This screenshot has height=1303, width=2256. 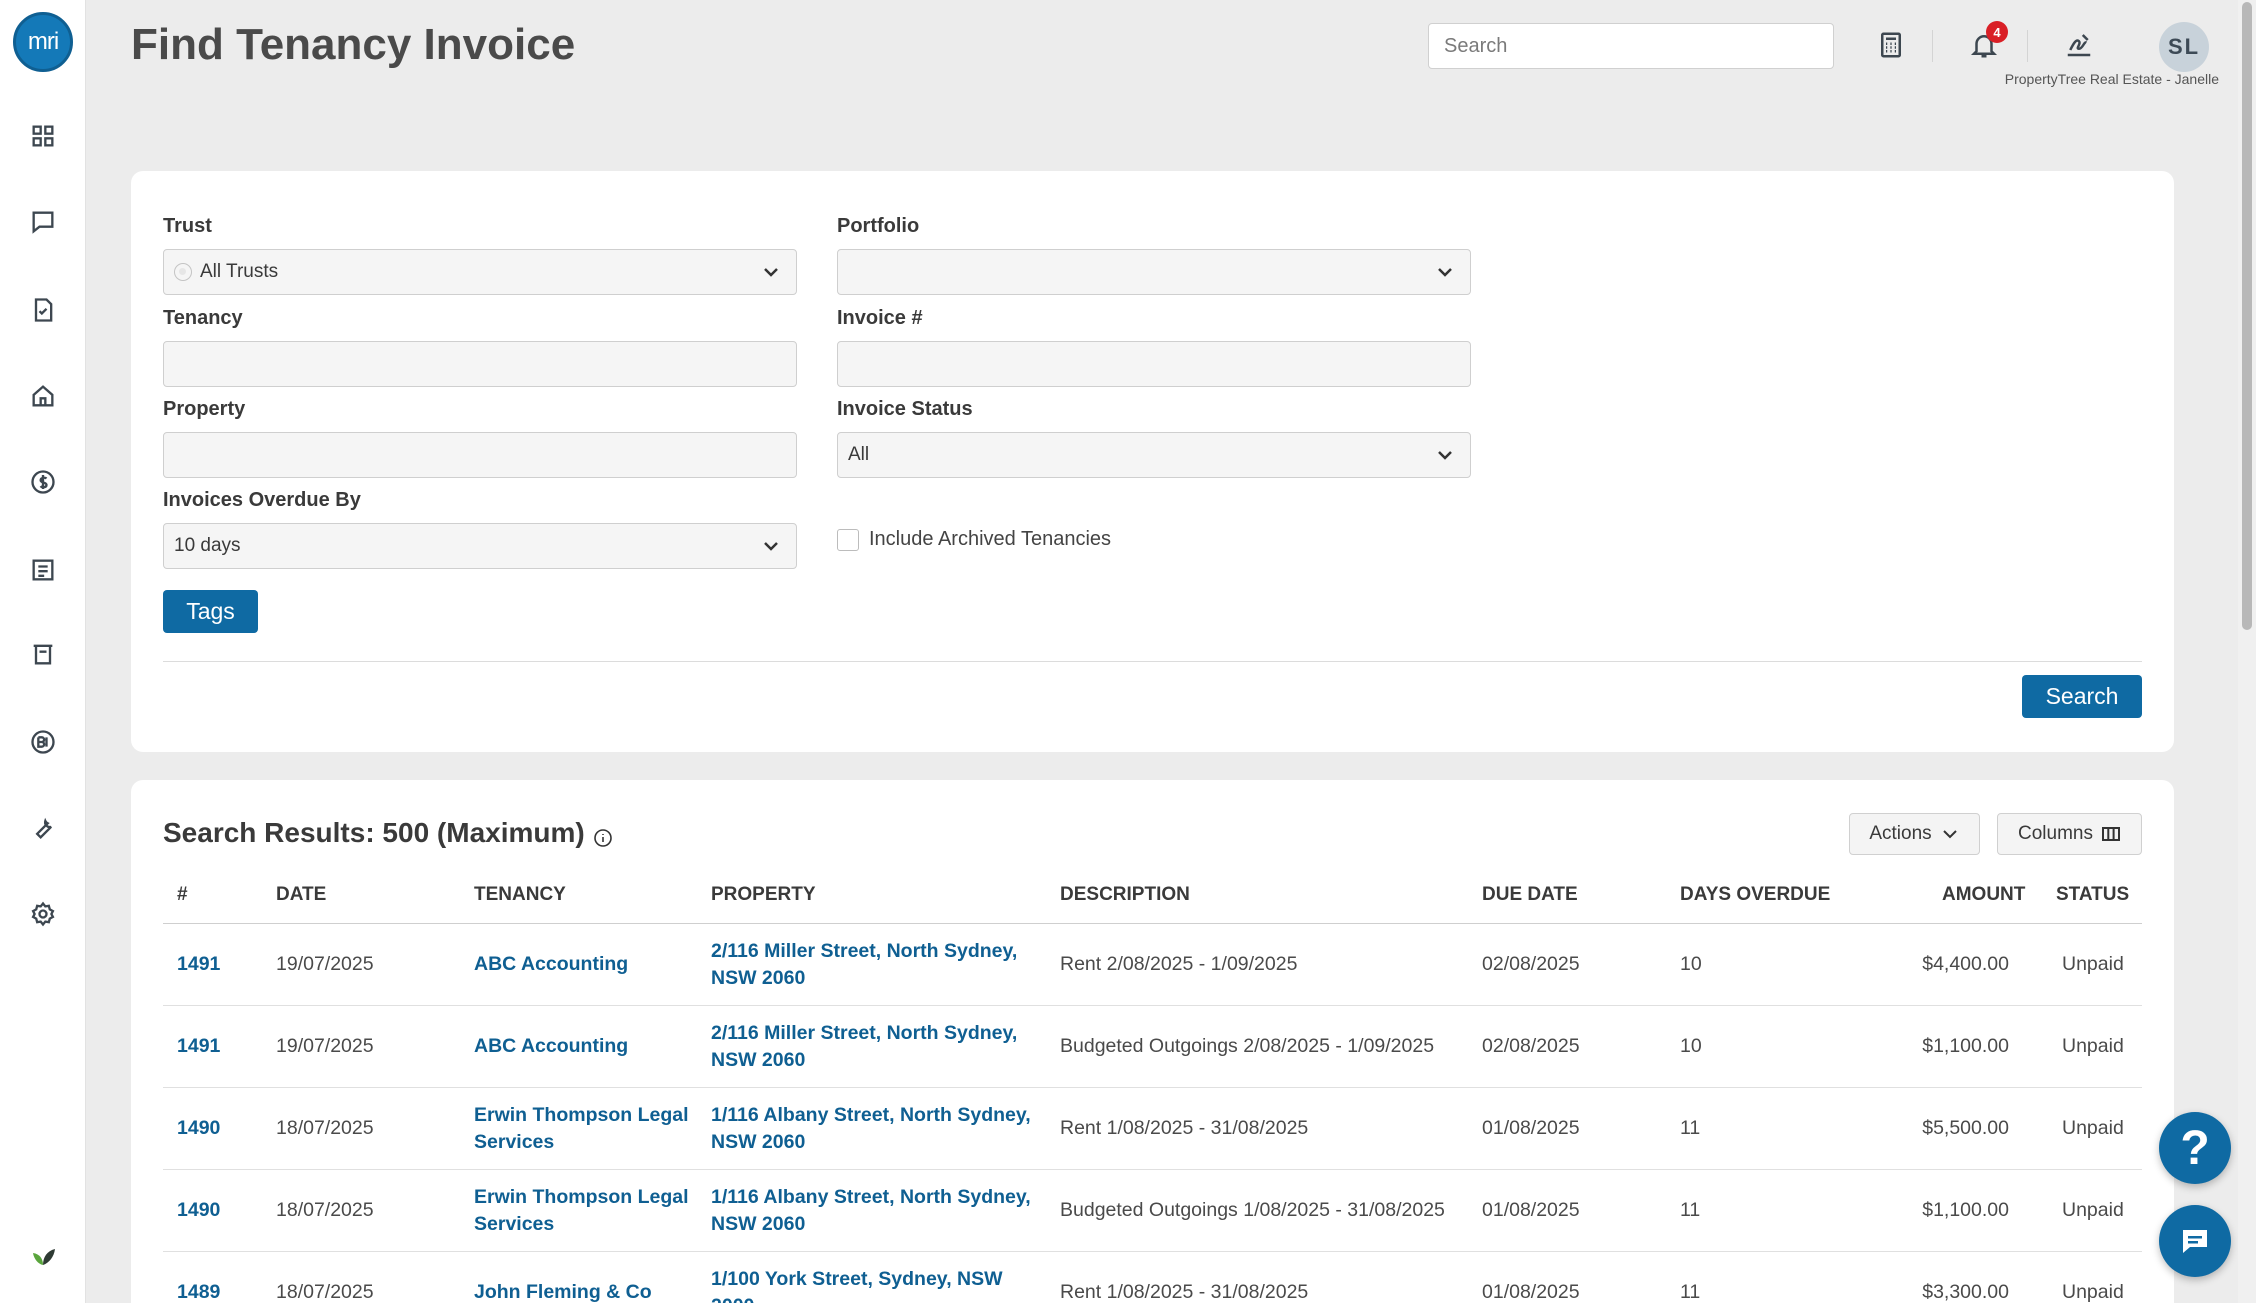 What do you see at coordinates (905, 409) in the screenshot?
I see `invoice-status-label: Invoice Status` at bounding box center [905, 409].